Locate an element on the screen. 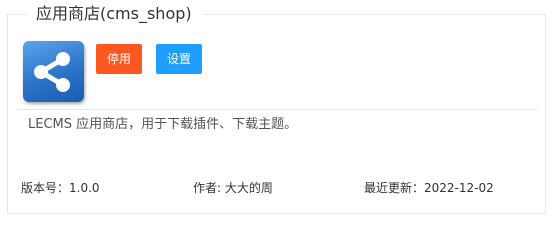  share-icon is located at coordinates (53, 71).